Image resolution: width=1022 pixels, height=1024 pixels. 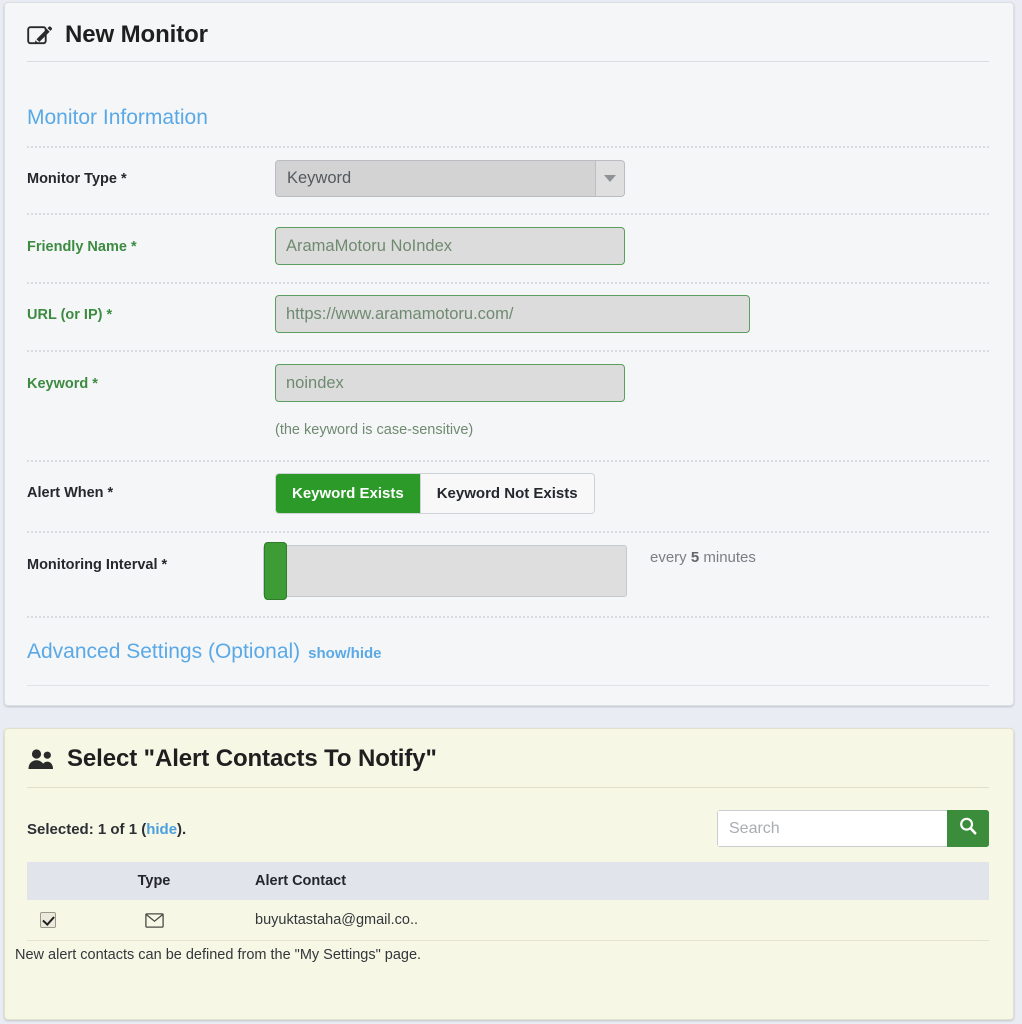 What do you see at coordinates (337, 920) in the screenshot?
I see `row-contact-value: buyuktastaha@gmail.co..` at bounding box center [337, 920].